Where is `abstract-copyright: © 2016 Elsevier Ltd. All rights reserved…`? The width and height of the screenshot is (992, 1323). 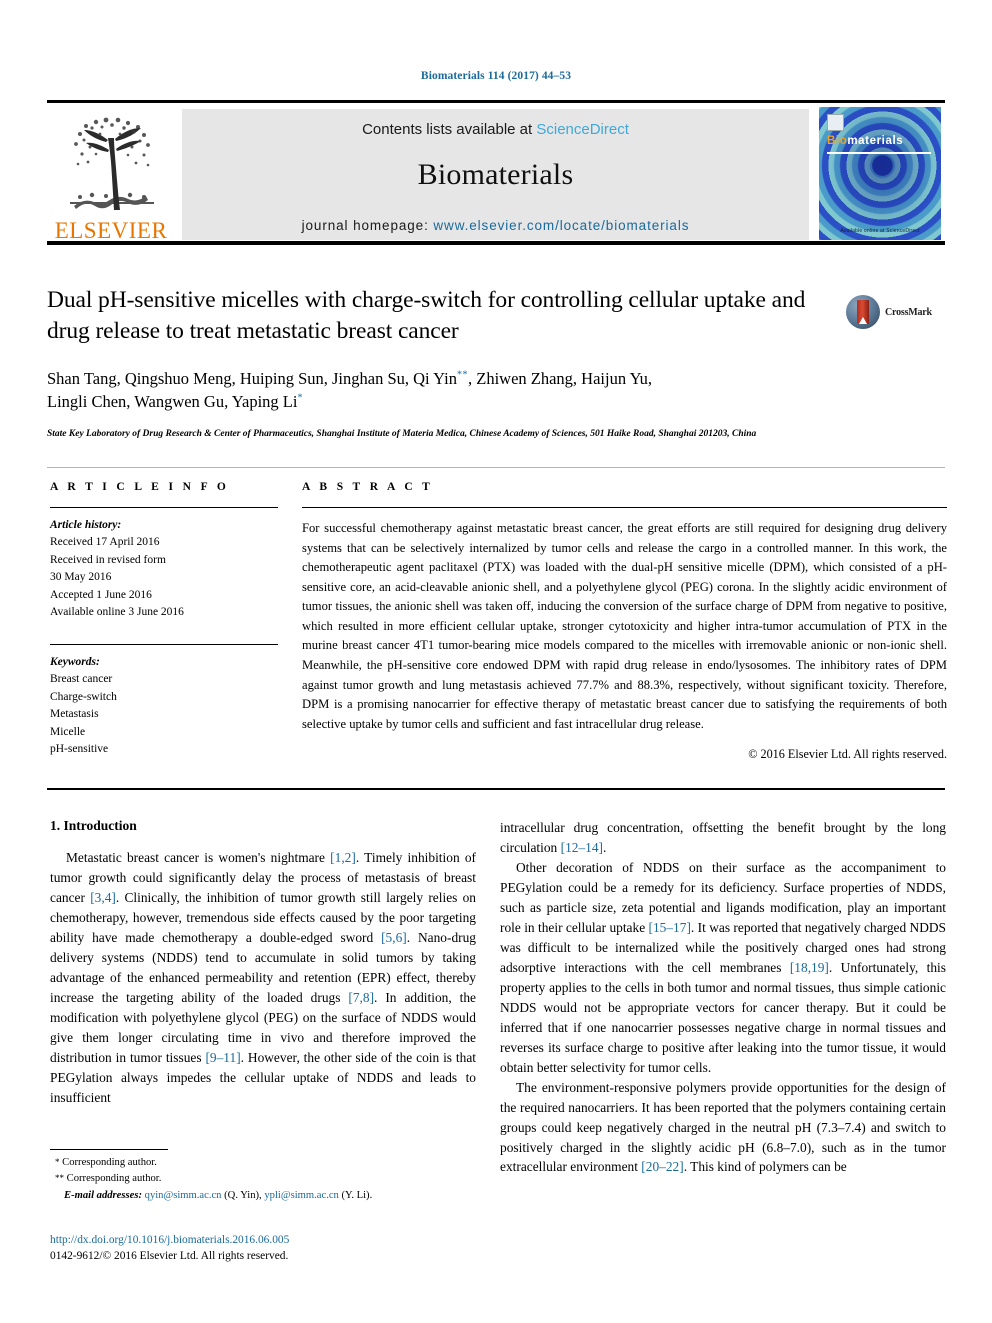 abstract-copyright: © 2016 Elsevier Ltd. All rights reserved… is located at coordinates (847, 753).